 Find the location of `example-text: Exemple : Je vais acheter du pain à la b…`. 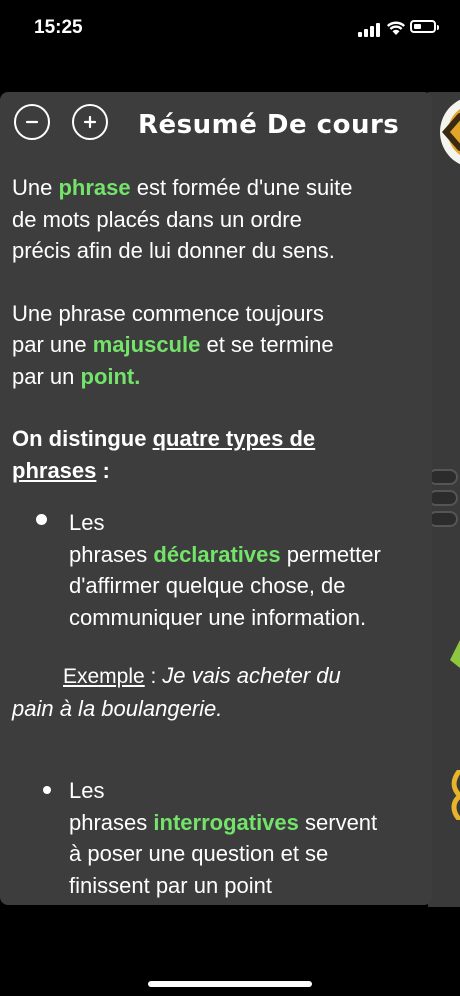

example-text: Exemple : Je vais acheter du pain à la b… is located at coordinates (176, 692).